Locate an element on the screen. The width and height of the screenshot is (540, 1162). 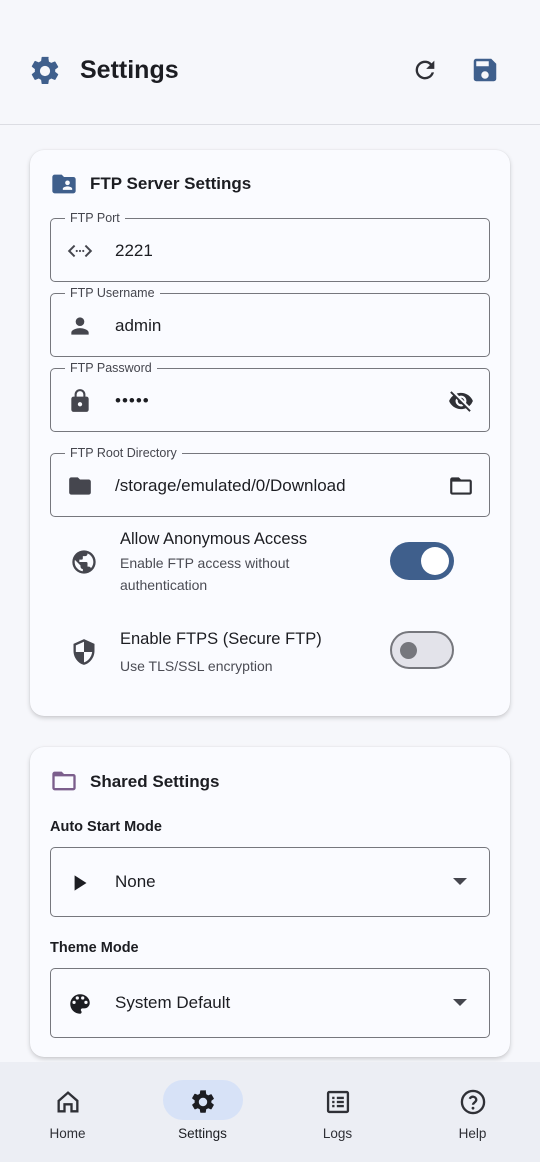
bottom-navigation: Home Settings Logs Help is located at coordinates (270, 1112).